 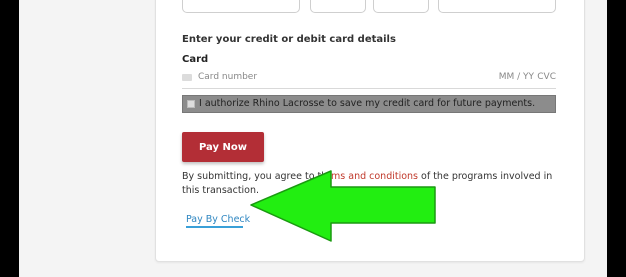 What do you see at coordinates (218, 219) in the screenshot?
I see `pay-by-check-link: Pay By Check` at bounding box center [218, 219].